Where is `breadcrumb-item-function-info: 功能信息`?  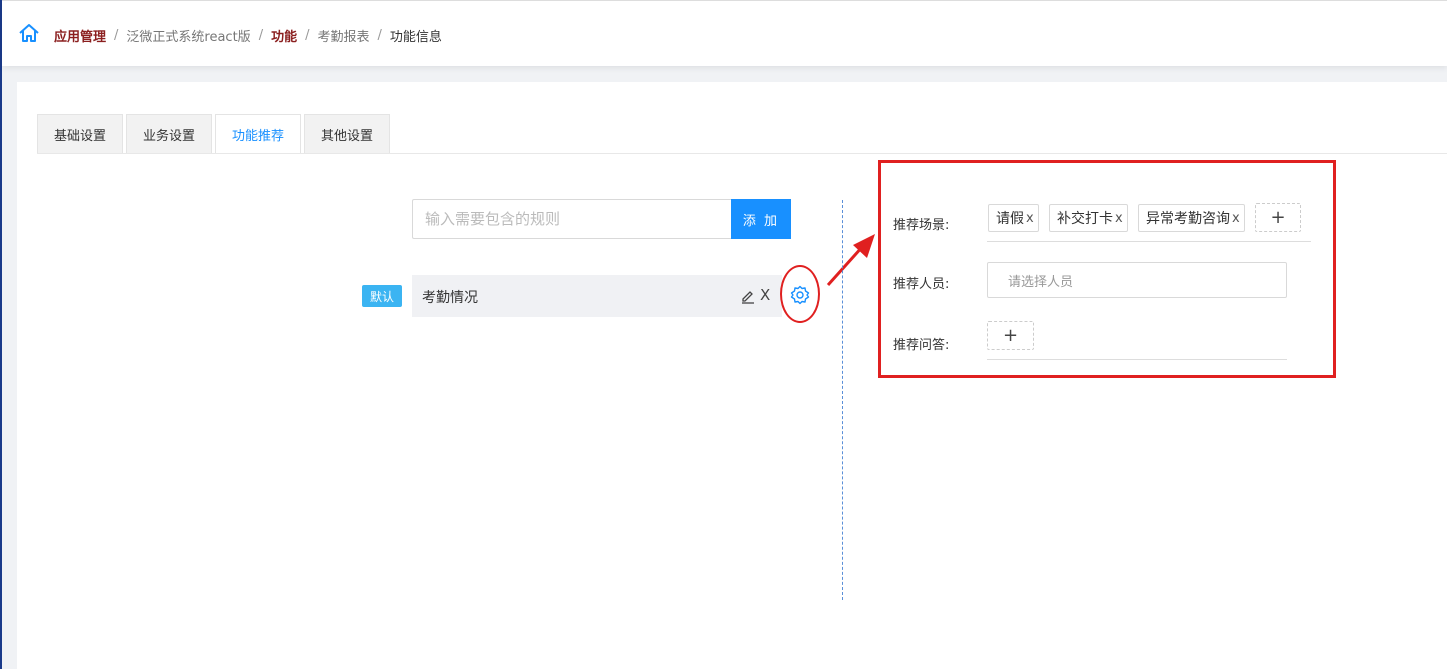
breadcrumb-item-function-info: 功能信息 is located at coordinates (415, 37).